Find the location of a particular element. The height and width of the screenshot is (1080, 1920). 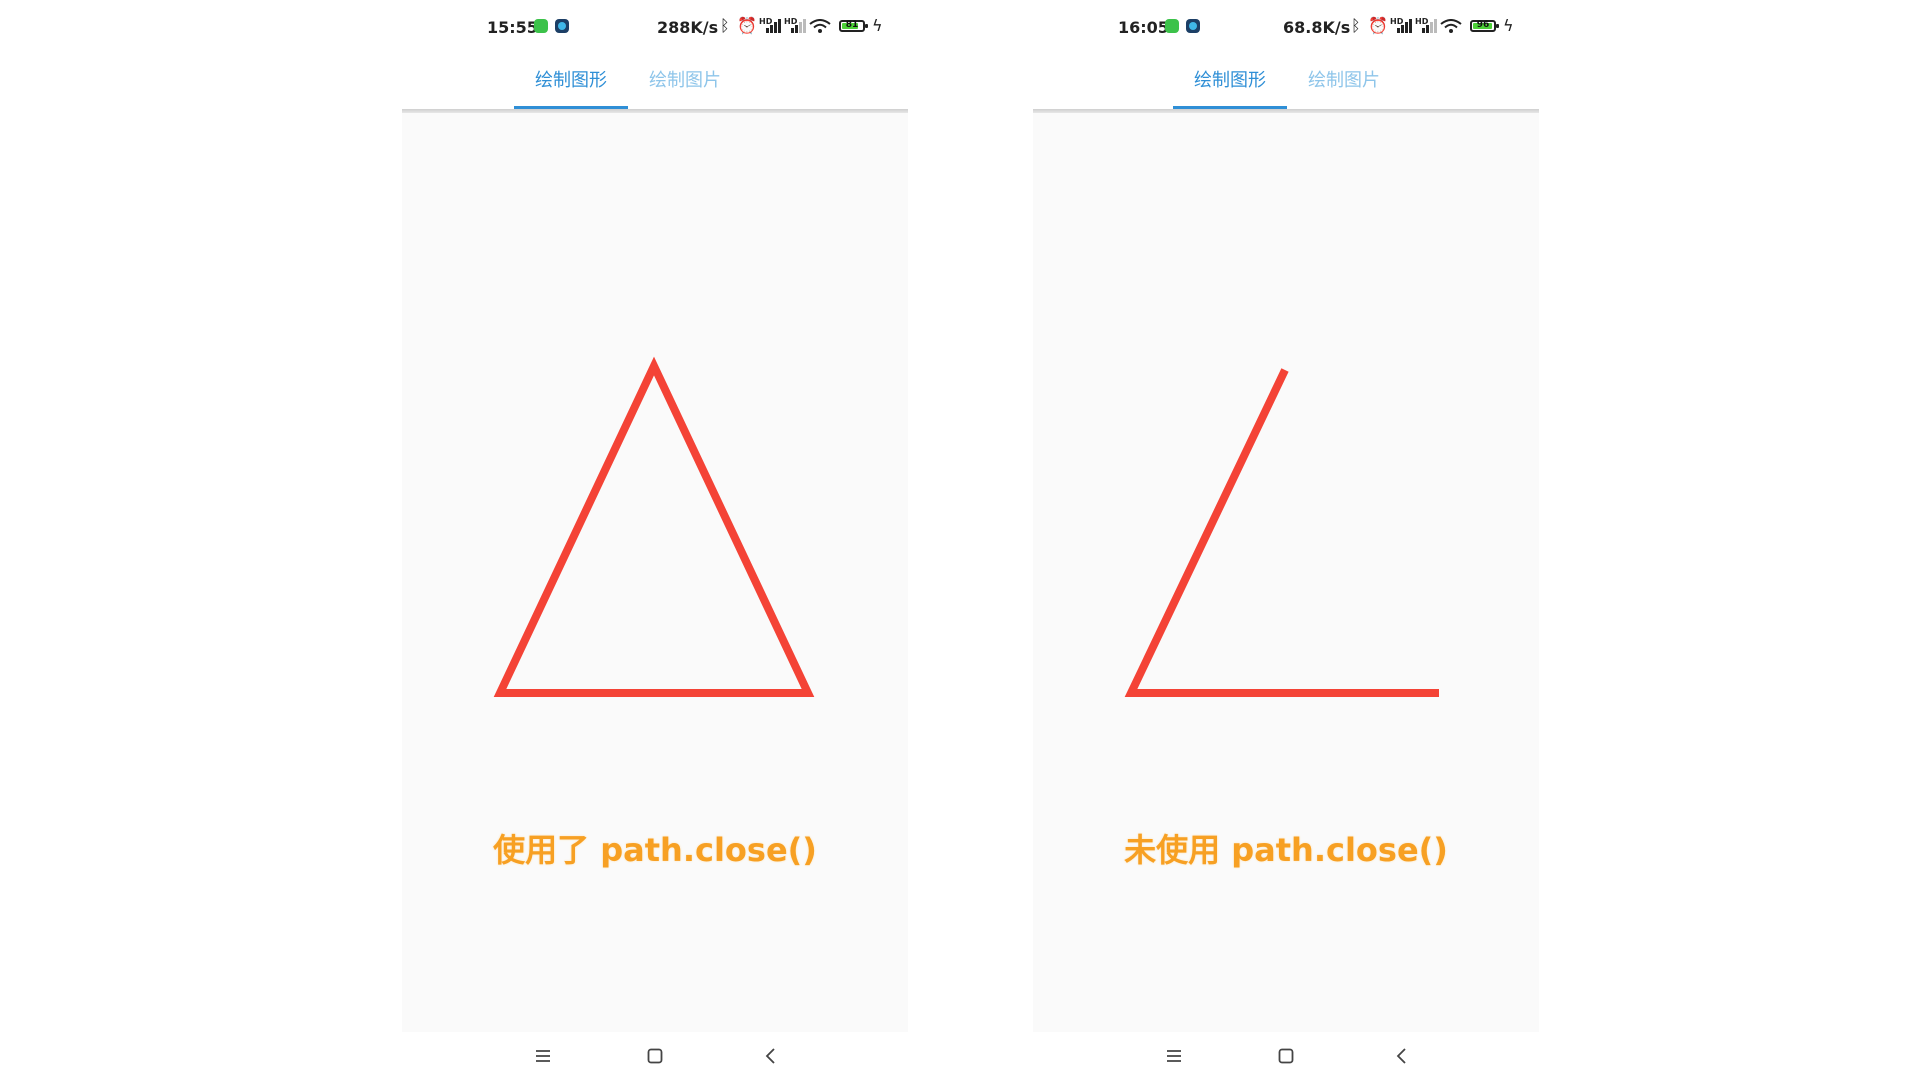

network-speed: 68.8K/s is located at coordinates (1317, 27).